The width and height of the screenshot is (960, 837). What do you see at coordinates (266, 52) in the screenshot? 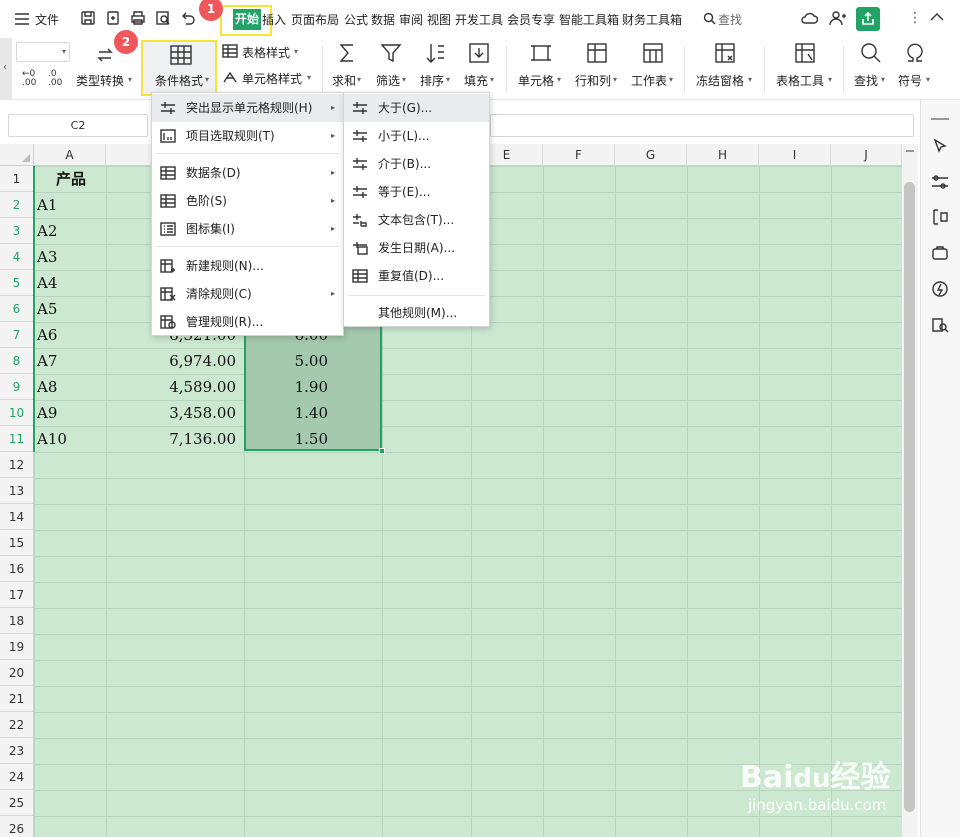
I see `table-style-button: 表格样式` at bounding box center [266, 52].